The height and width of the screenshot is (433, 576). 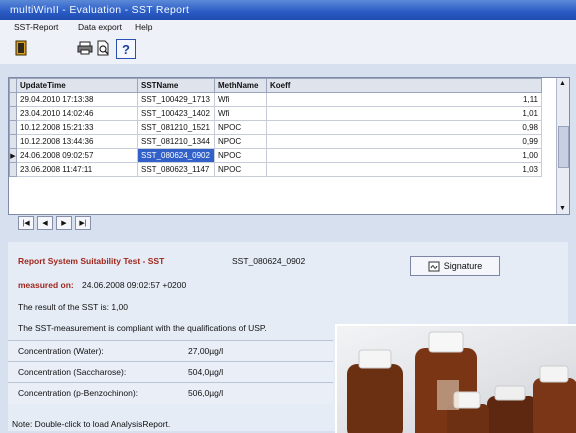 I want to click on exit-door-icon, so click(x=21, y=48).